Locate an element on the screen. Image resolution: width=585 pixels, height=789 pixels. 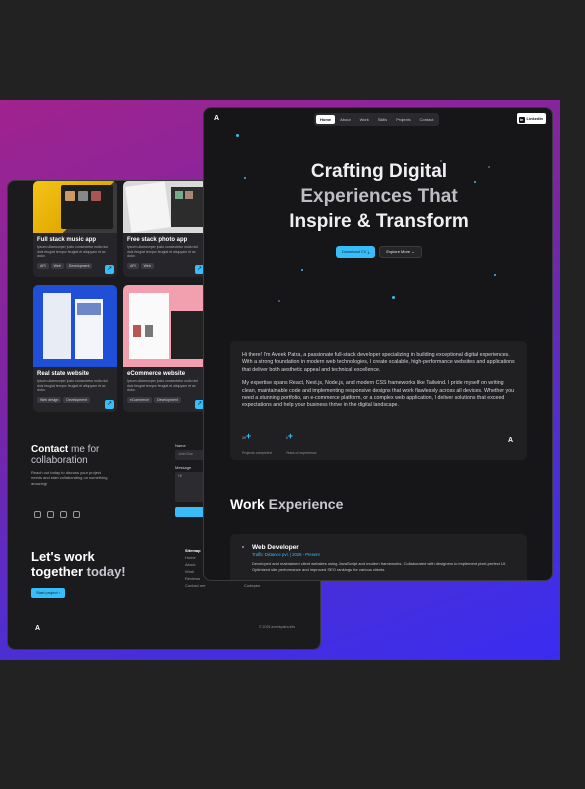
explore-more-button: Explore More ⌄ is located at coordinates (400, 252).